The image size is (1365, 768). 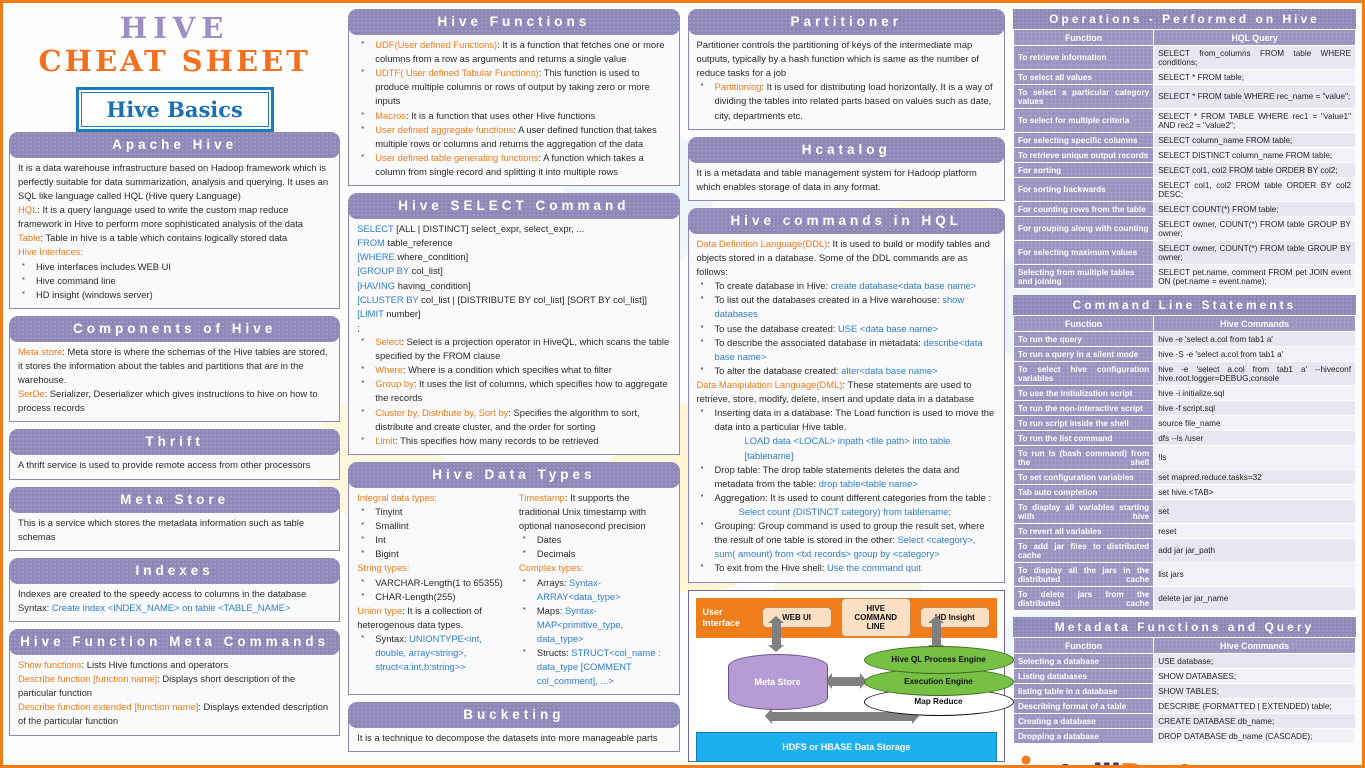 What do you see at coordinates (174, 61) in the screenshot?
I see `page-title-cheatsheet: CHEAT SHEET` at bounding box center [174, 61].